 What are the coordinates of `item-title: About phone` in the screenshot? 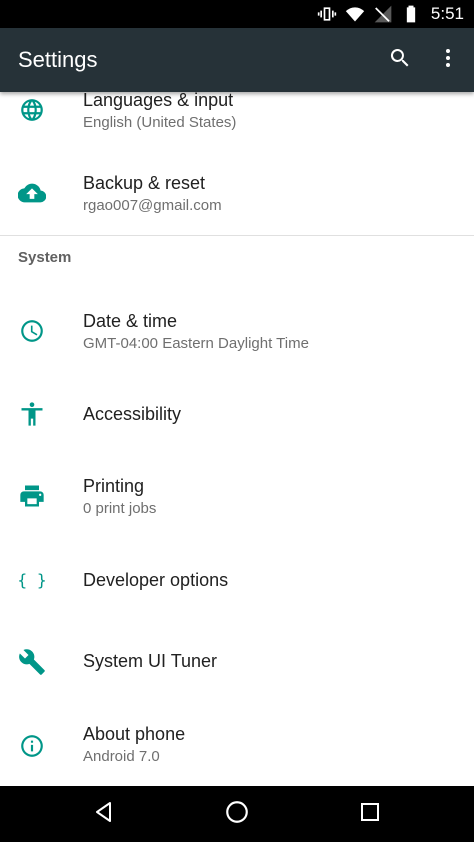 It's located at (134, 734).